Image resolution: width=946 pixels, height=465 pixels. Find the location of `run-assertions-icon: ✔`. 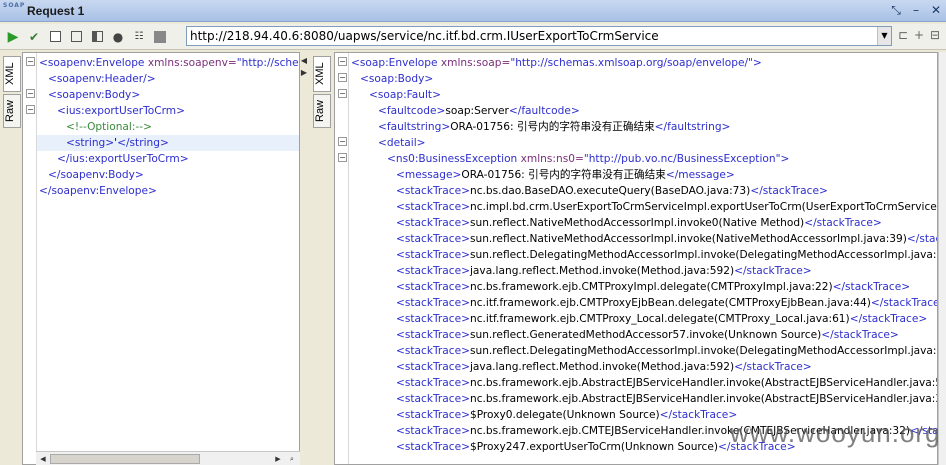

run-assertions-icon: ✔ is located at coordinates (34, 37).